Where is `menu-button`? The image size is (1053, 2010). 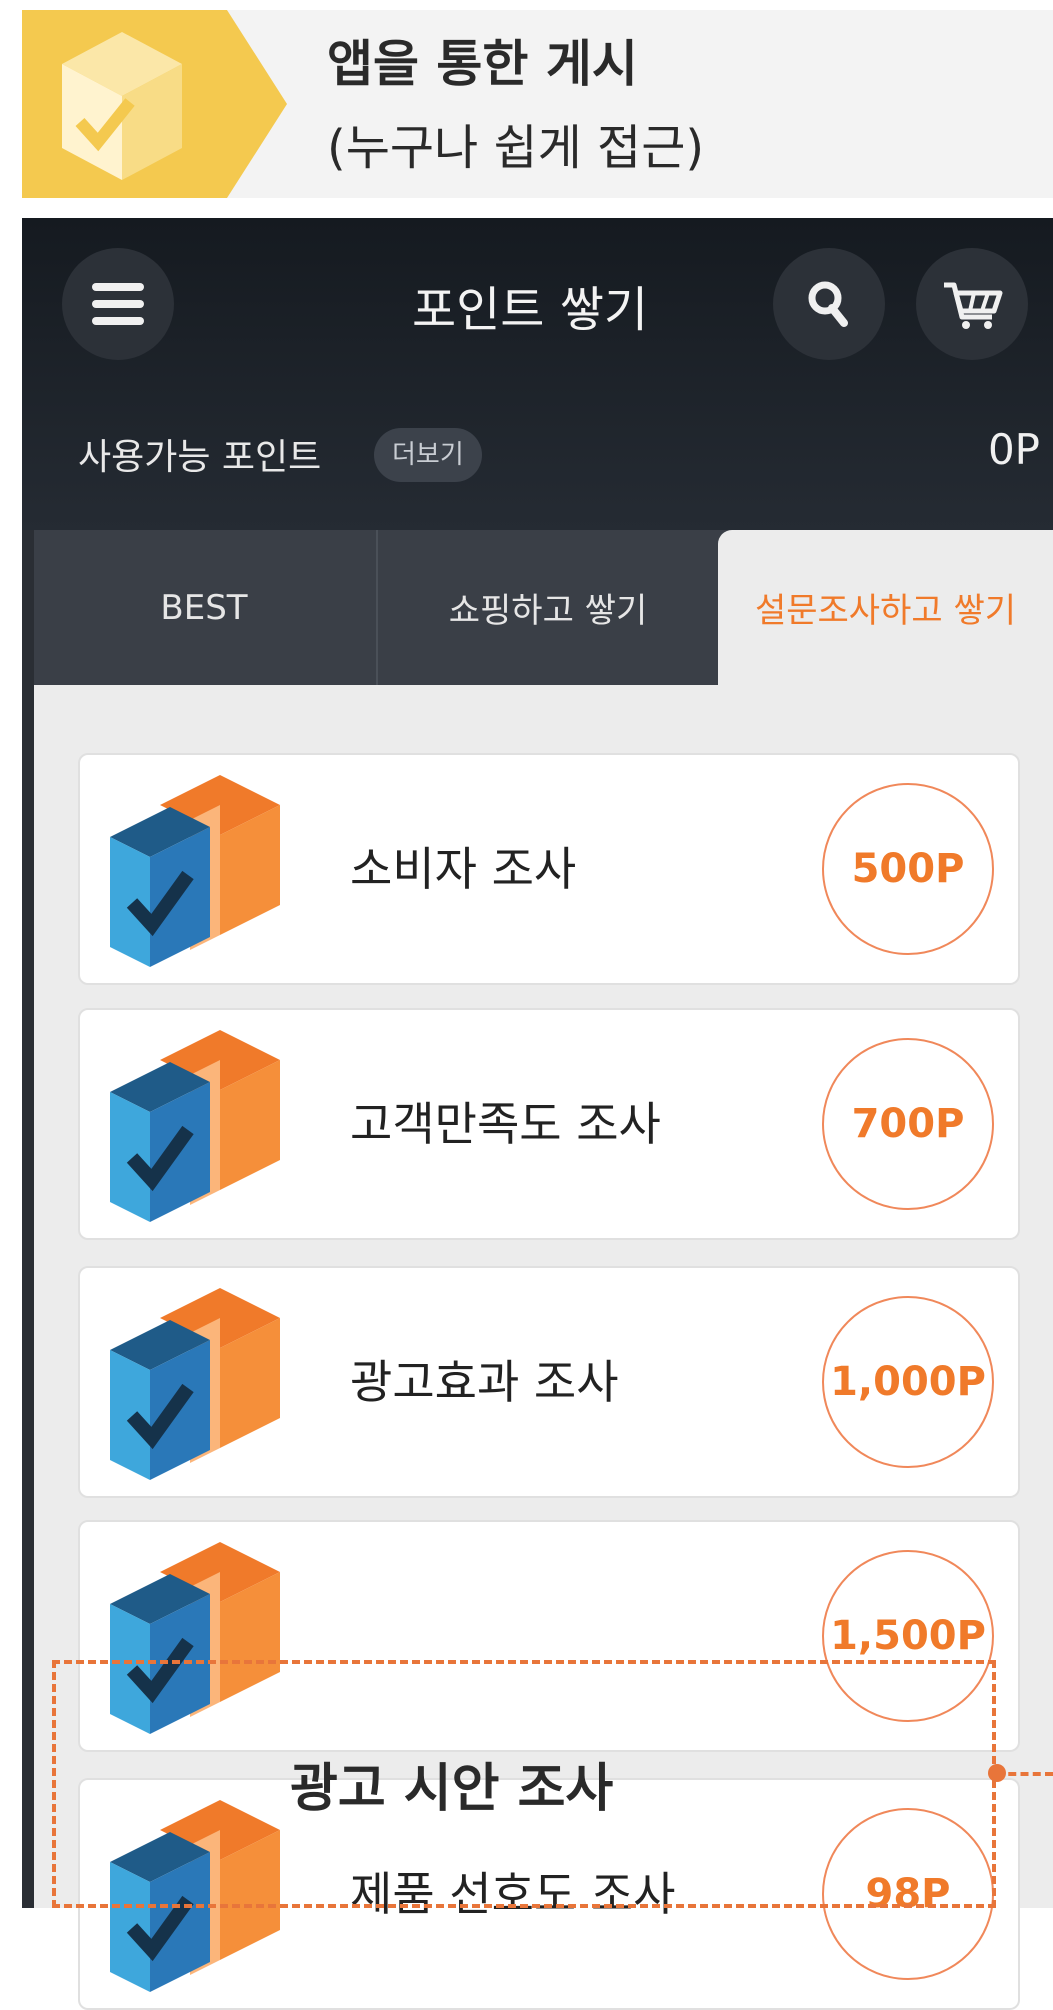
menu-button is located at coordinates (118, 304).